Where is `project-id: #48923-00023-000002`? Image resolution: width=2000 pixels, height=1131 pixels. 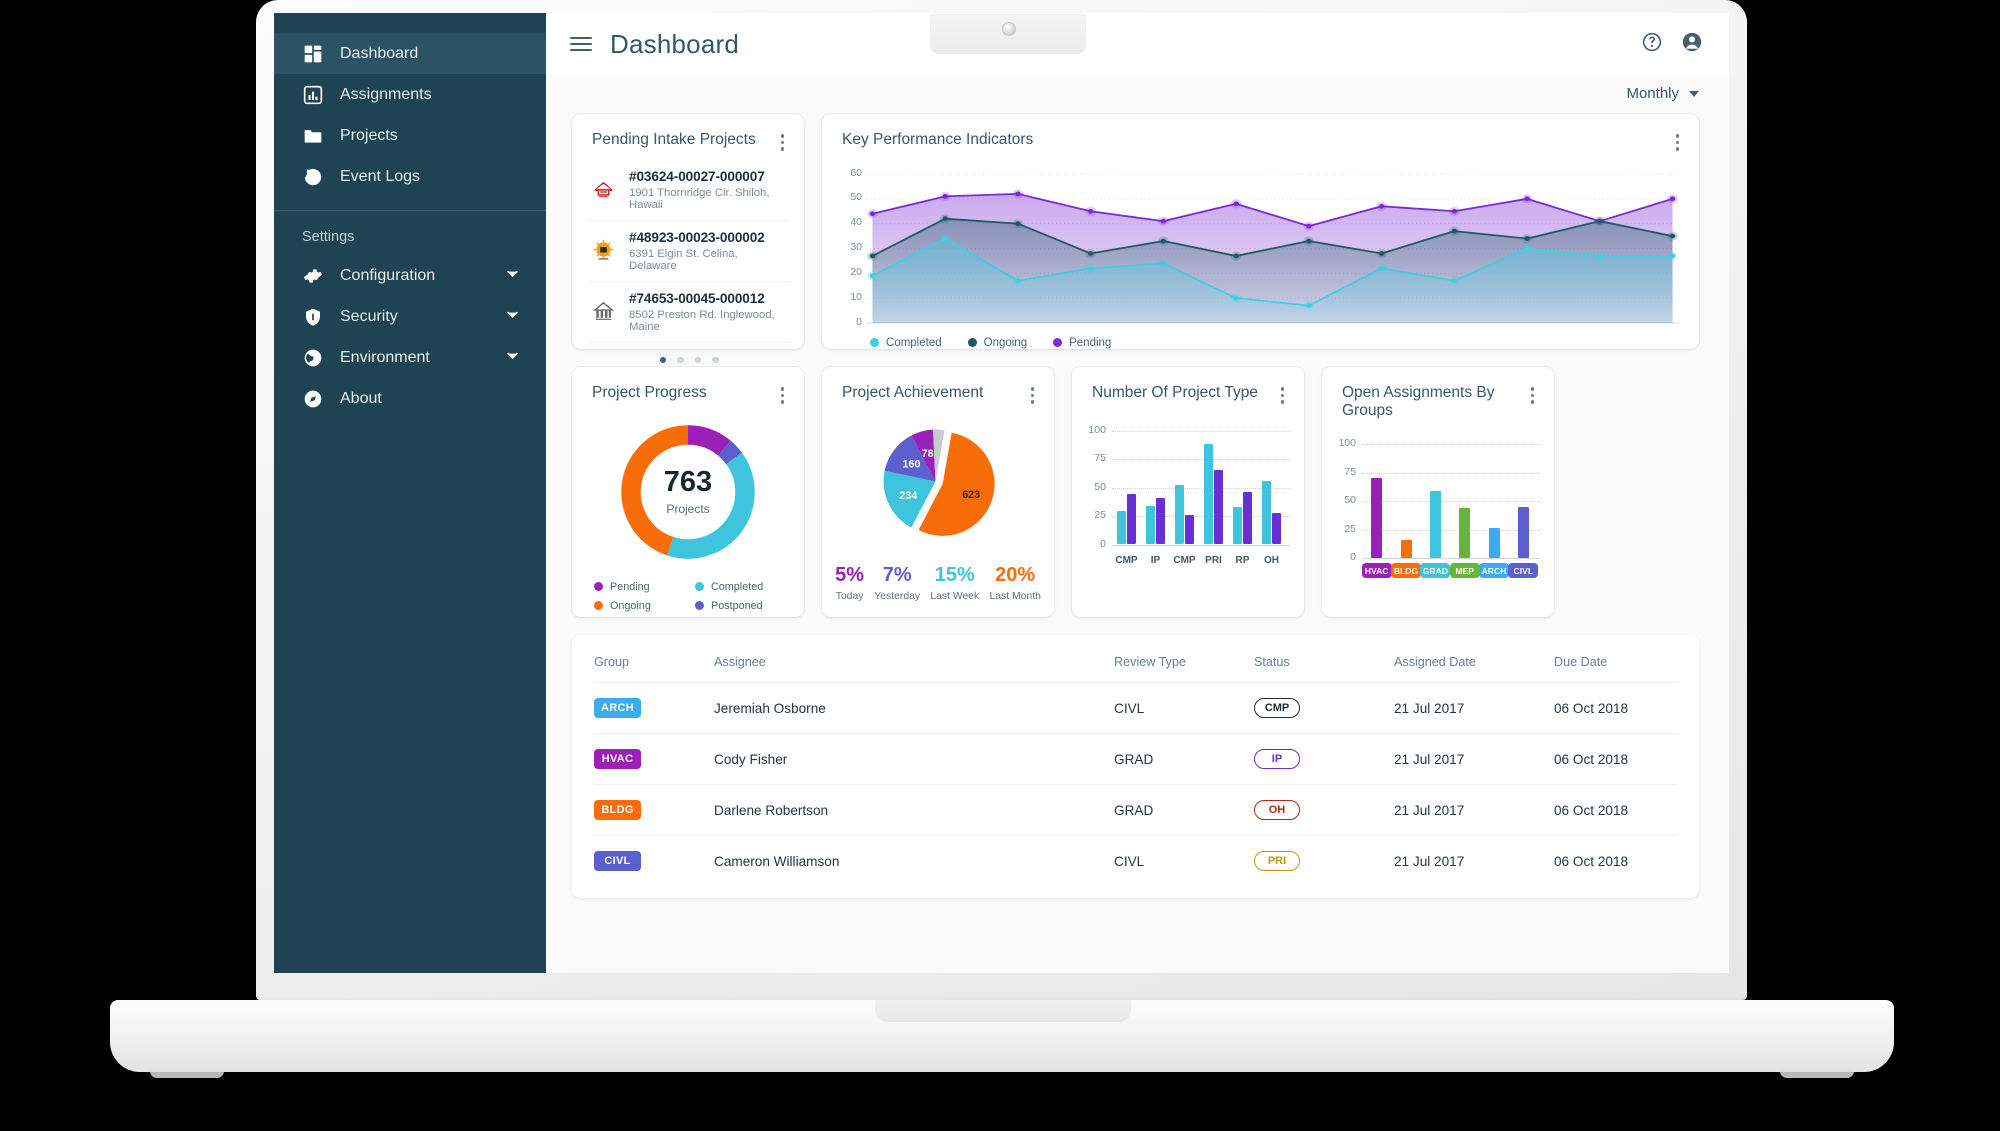 project-id: #48923-00023-000002 is located at coordinates (697, 237).